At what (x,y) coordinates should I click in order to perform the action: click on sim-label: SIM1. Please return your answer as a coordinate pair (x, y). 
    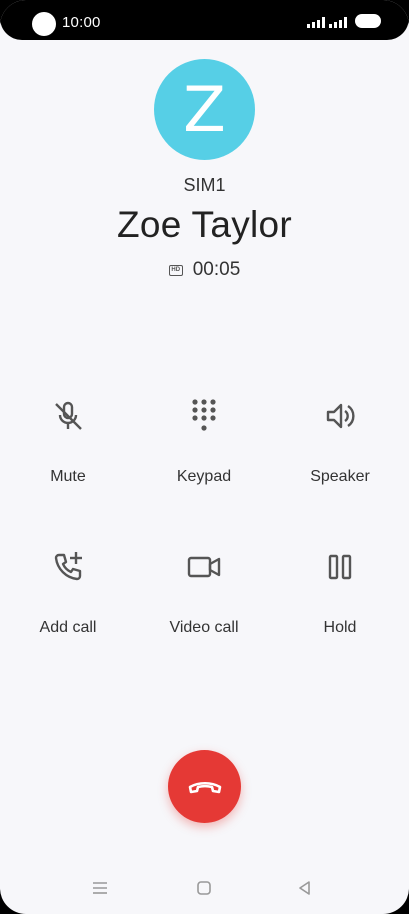
    Looking at the image, I should click on (204, 185).